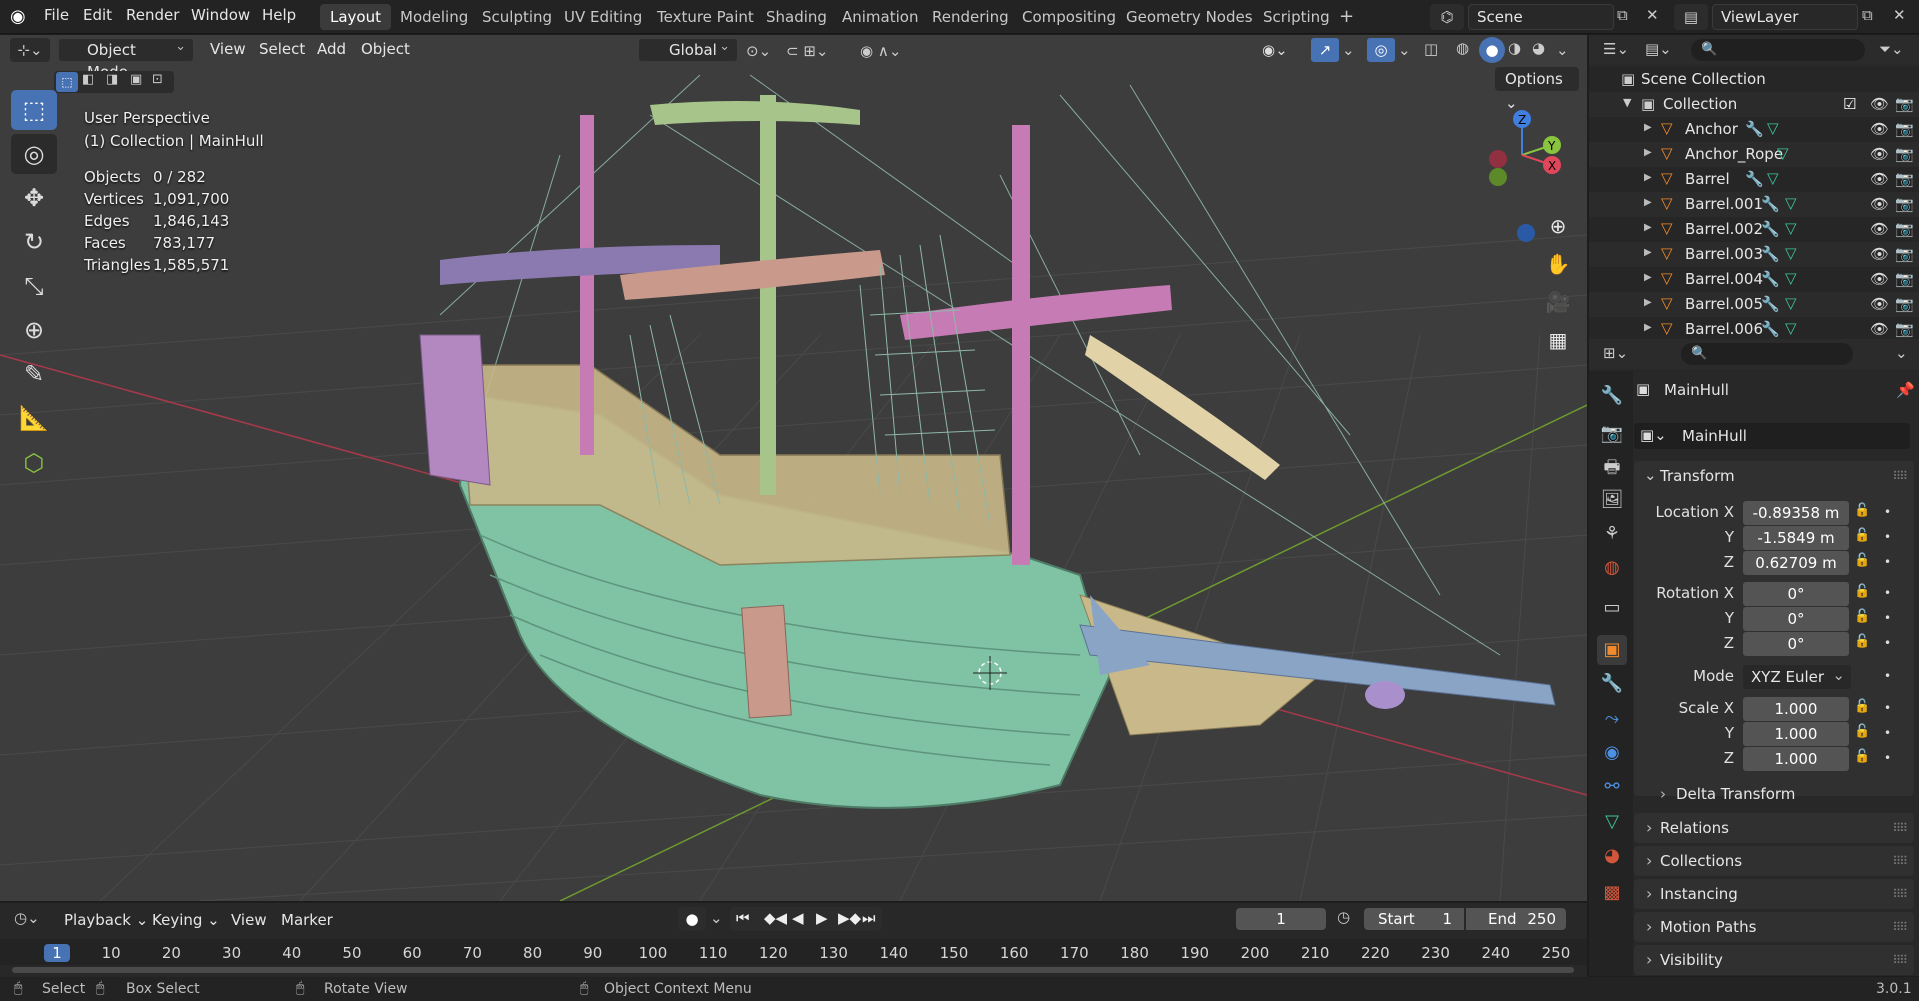 The image size is (1919, 1001). What do you see at coordinates (1905, 390) in the screenshot?
I see `pin-icon: 📌` at bounding box center [1905, 390].